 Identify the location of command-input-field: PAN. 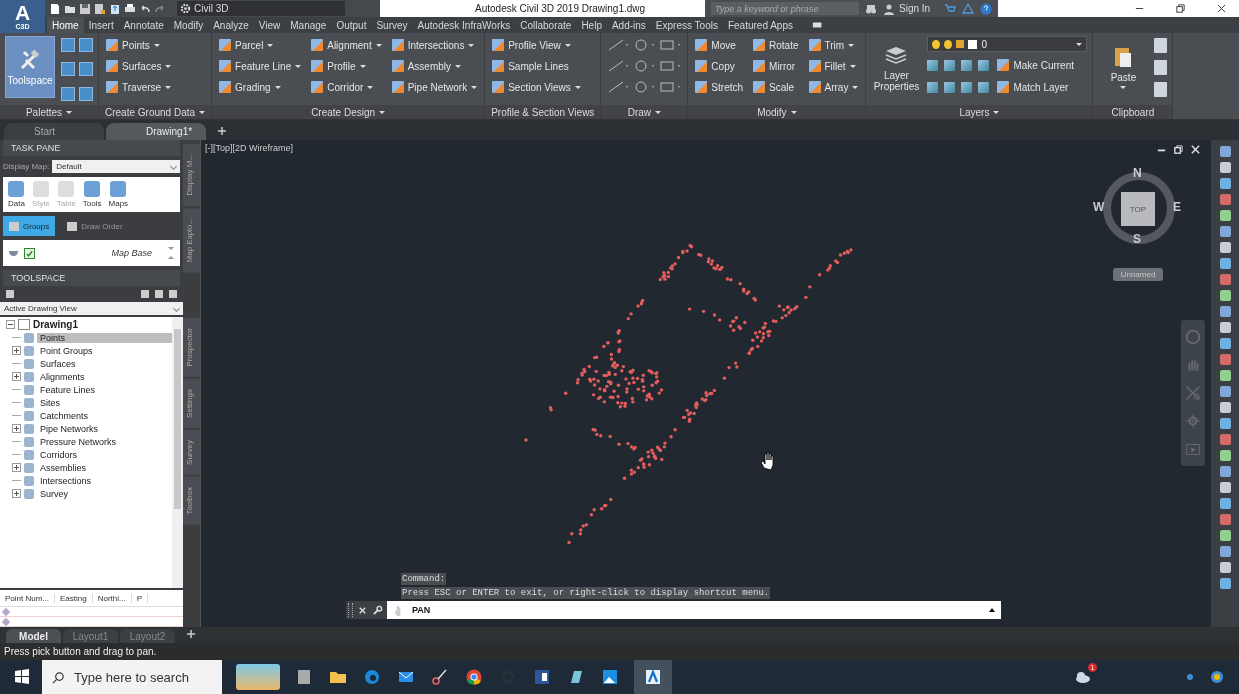
(694, 610).